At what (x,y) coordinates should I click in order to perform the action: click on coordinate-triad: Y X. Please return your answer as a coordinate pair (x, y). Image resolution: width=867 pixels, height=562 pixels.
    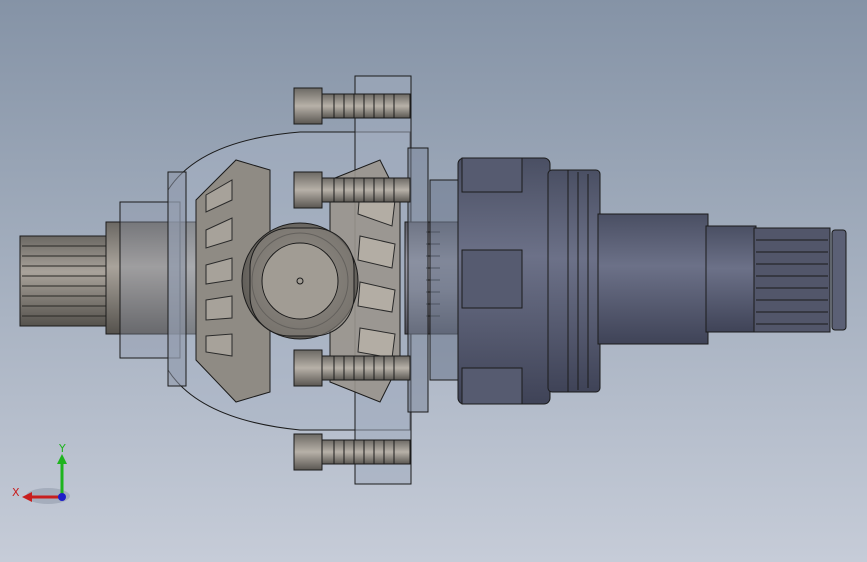
    Looking at the image, I should click on (41, 473).